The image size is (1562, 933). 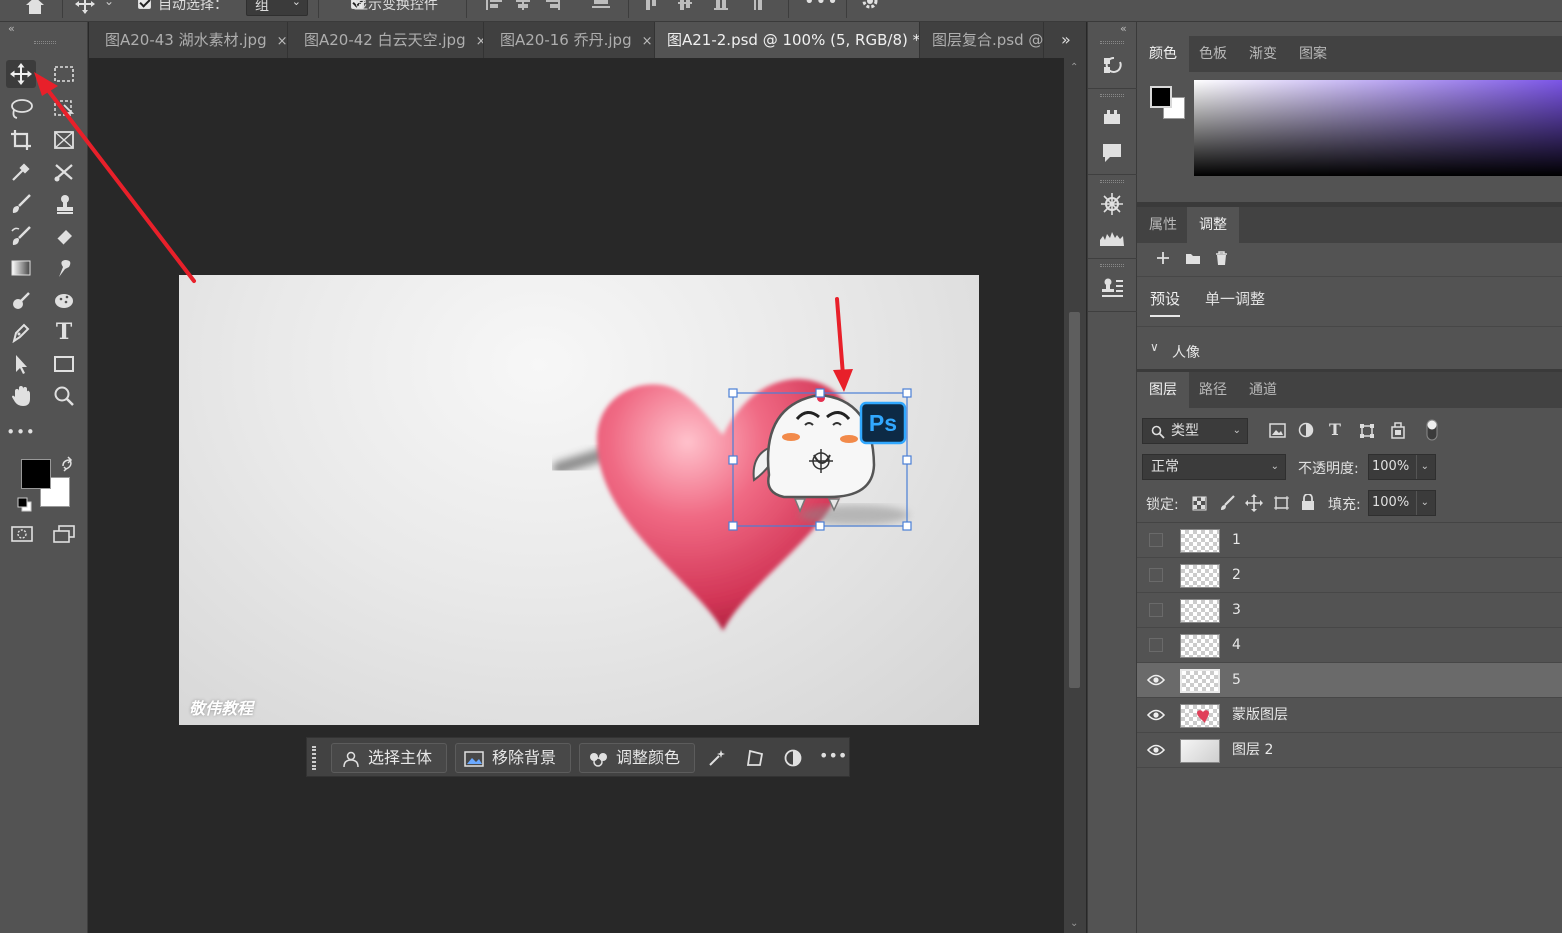 I want to click on layer-row: 2, so click(x=1349, y=575).